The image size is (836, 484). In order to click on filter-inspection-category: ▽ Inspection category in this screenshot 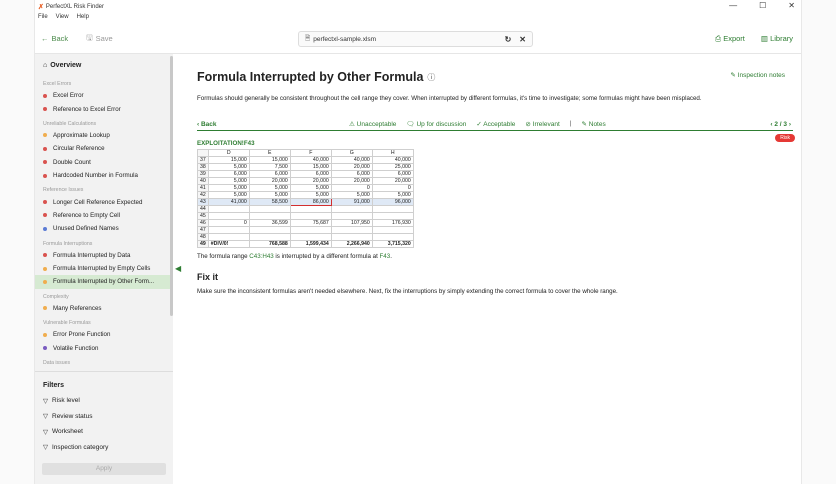, I will do `click(104, 447)`.